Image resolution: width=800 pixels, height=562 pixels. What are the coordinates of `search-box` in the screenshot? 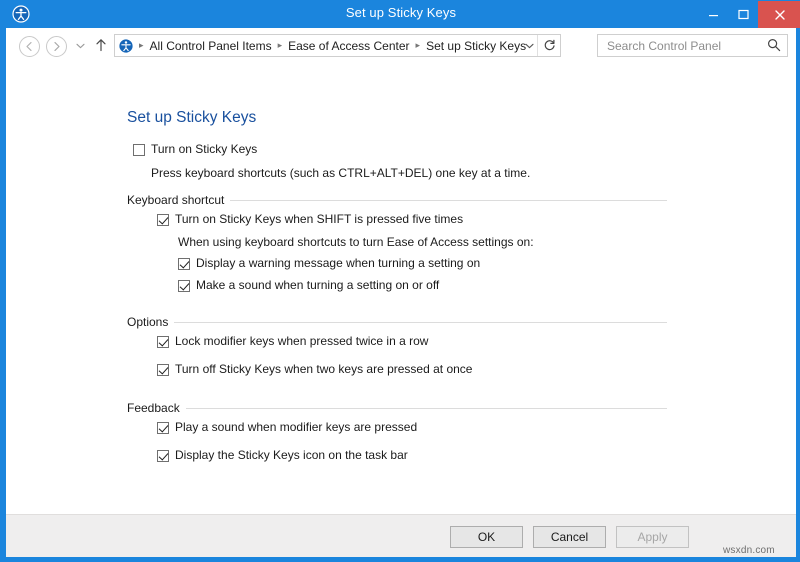 It's located at (692, 45).